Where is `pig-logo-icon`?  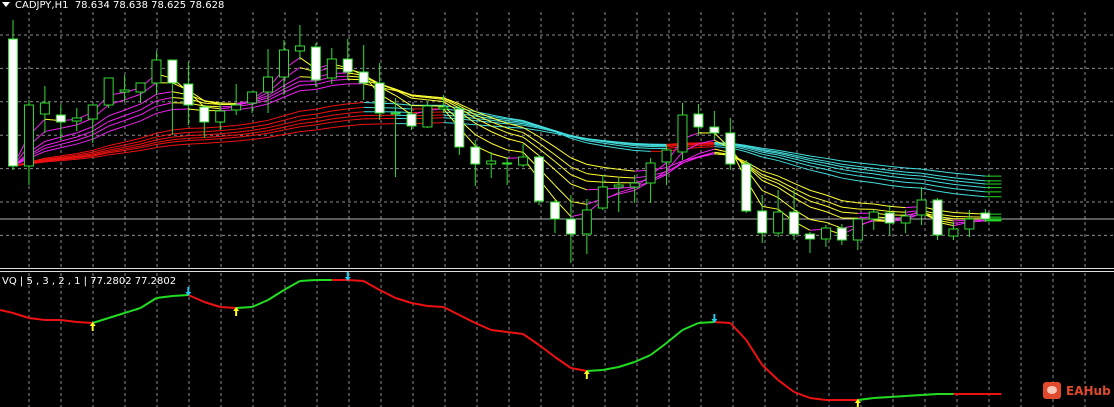
pig-logo-icon is located at coordinates (1052, 390).